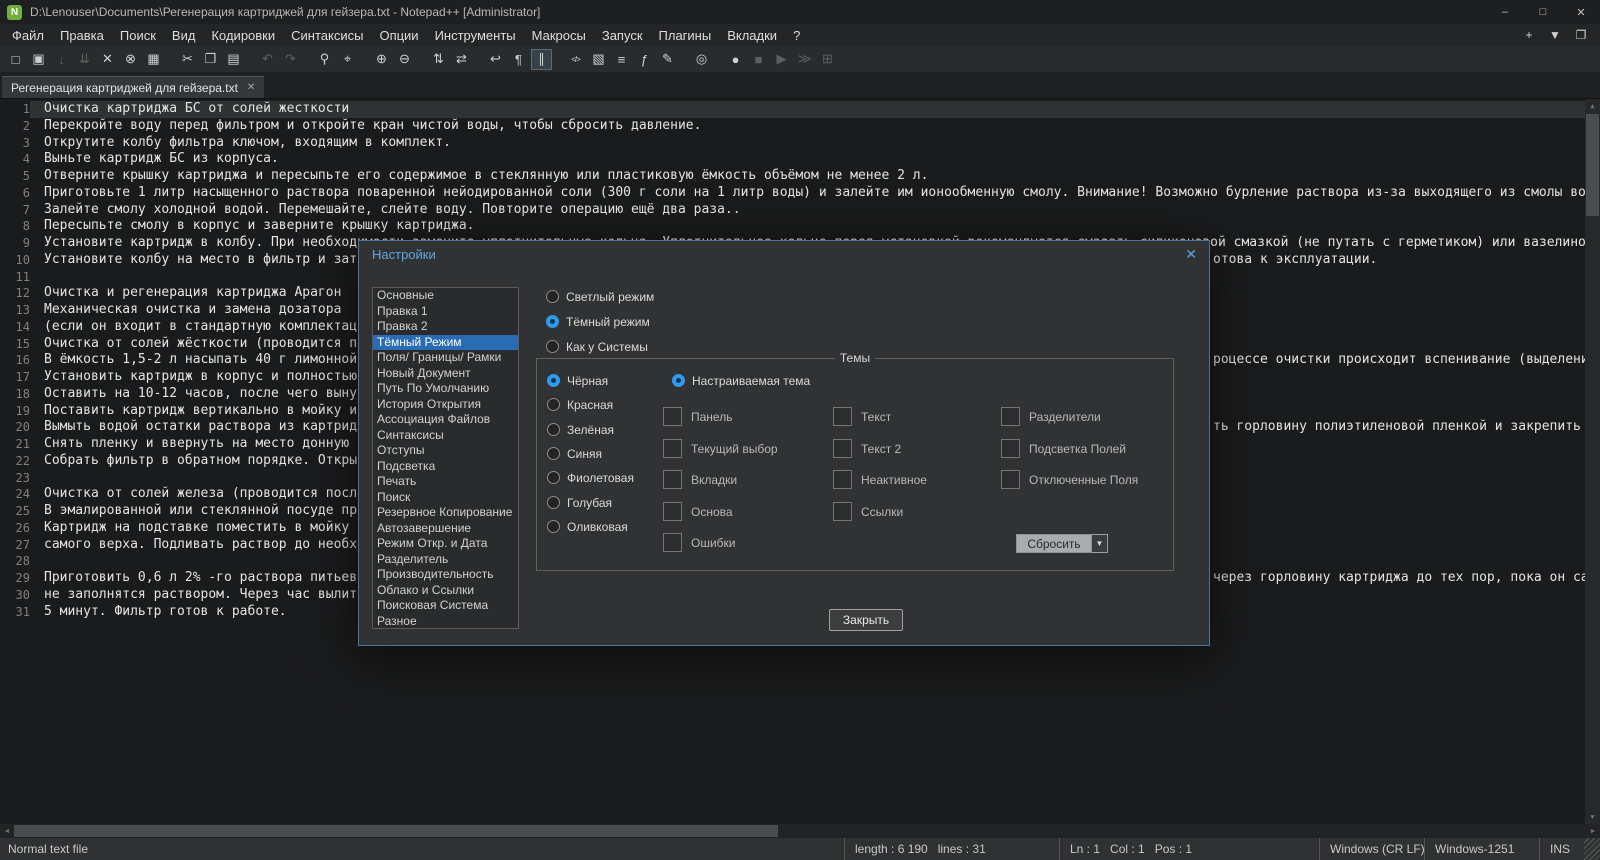  What do you see at coordinates (107, 59) in the screenshot?
I see `close-file-icon: ✕` at bounding box center [107, 59].